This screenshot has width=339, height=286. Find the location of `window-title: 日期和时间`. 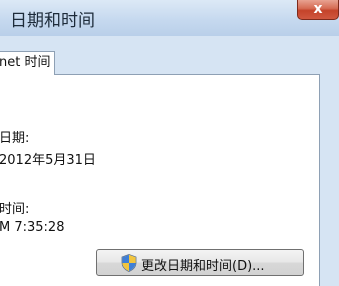

window-title: 日期和时间 is located at coordinates (52, 21).